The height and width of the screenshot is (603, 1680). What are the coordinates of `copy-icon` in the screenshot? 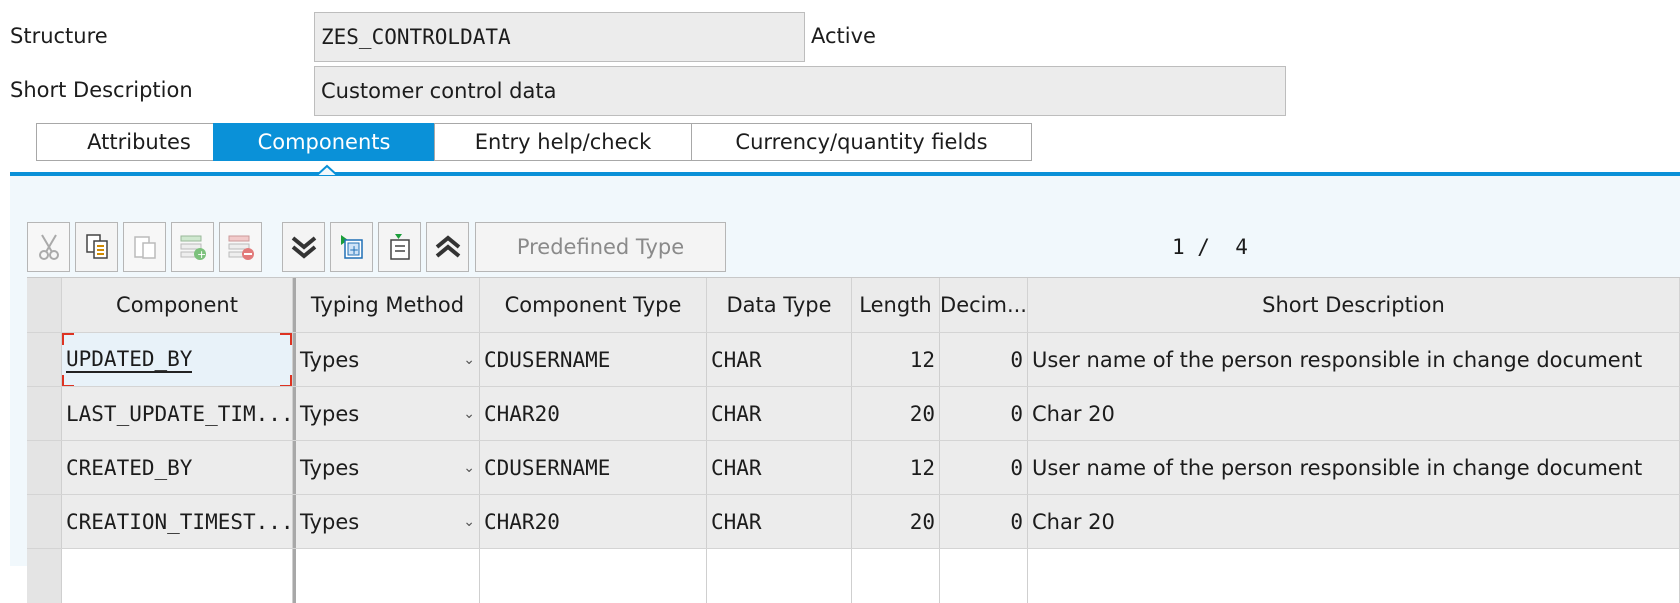 It's located at (96, 246).